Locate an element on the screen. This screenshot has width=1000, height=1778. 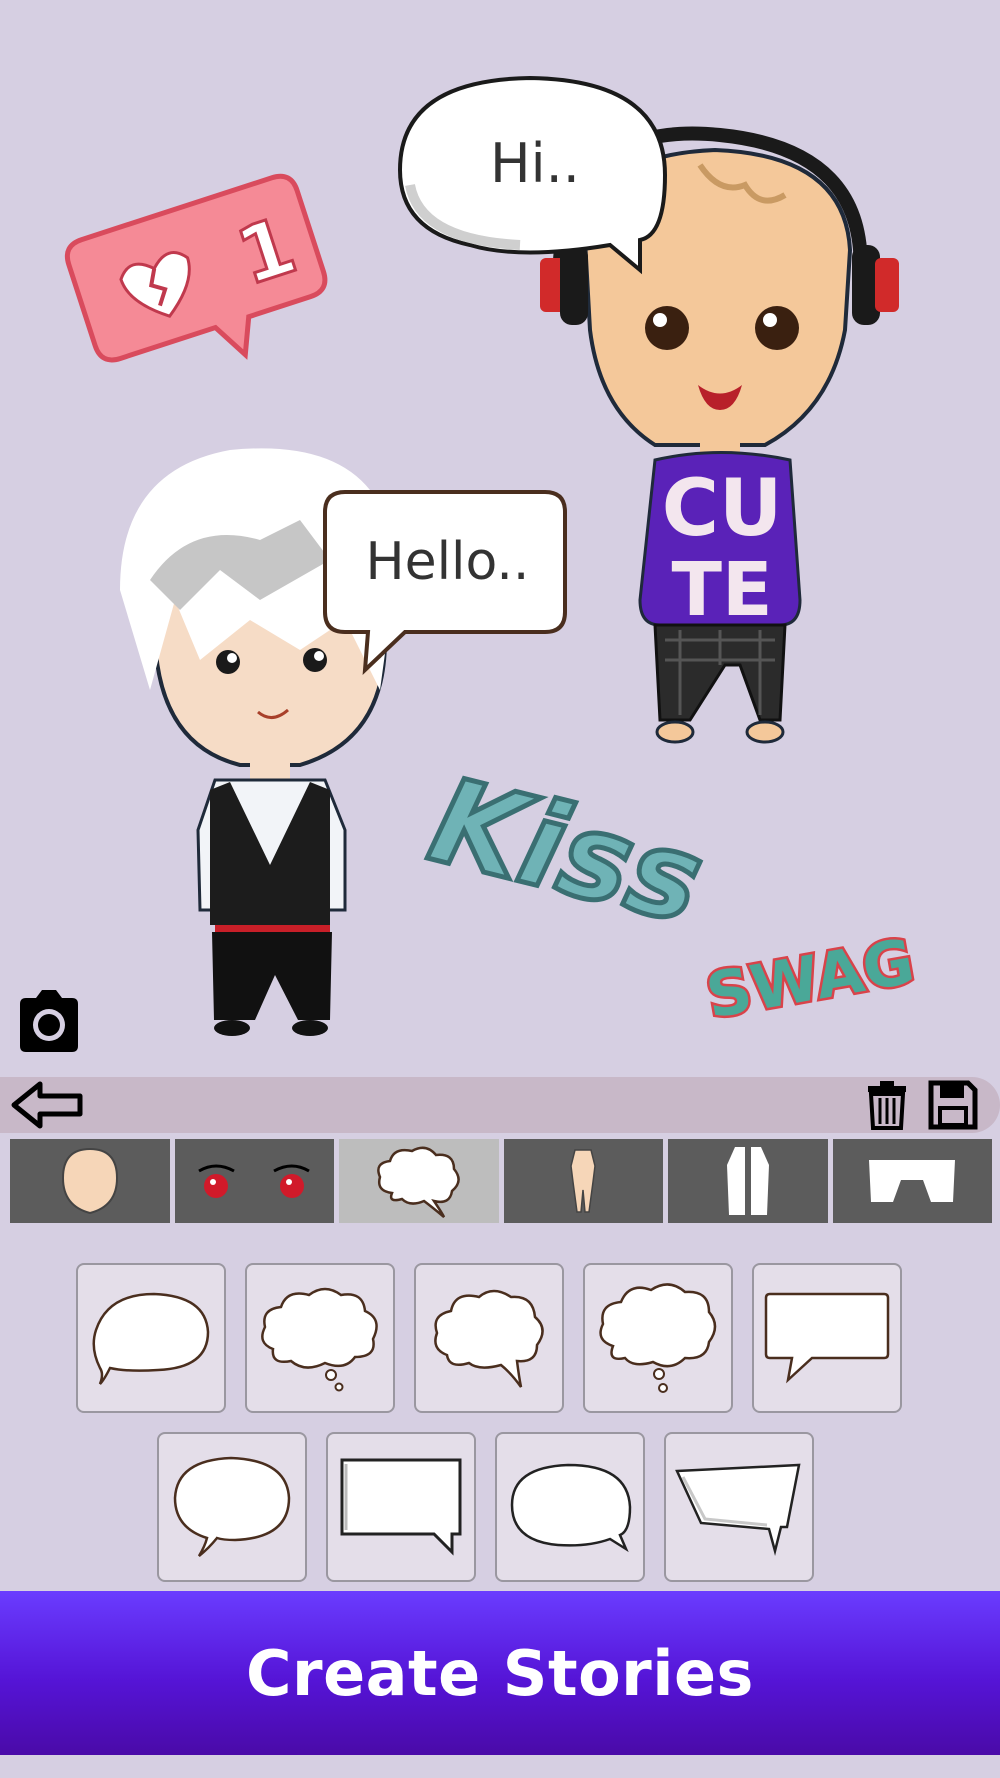
body-icon is located at coordinates (583, 1181).